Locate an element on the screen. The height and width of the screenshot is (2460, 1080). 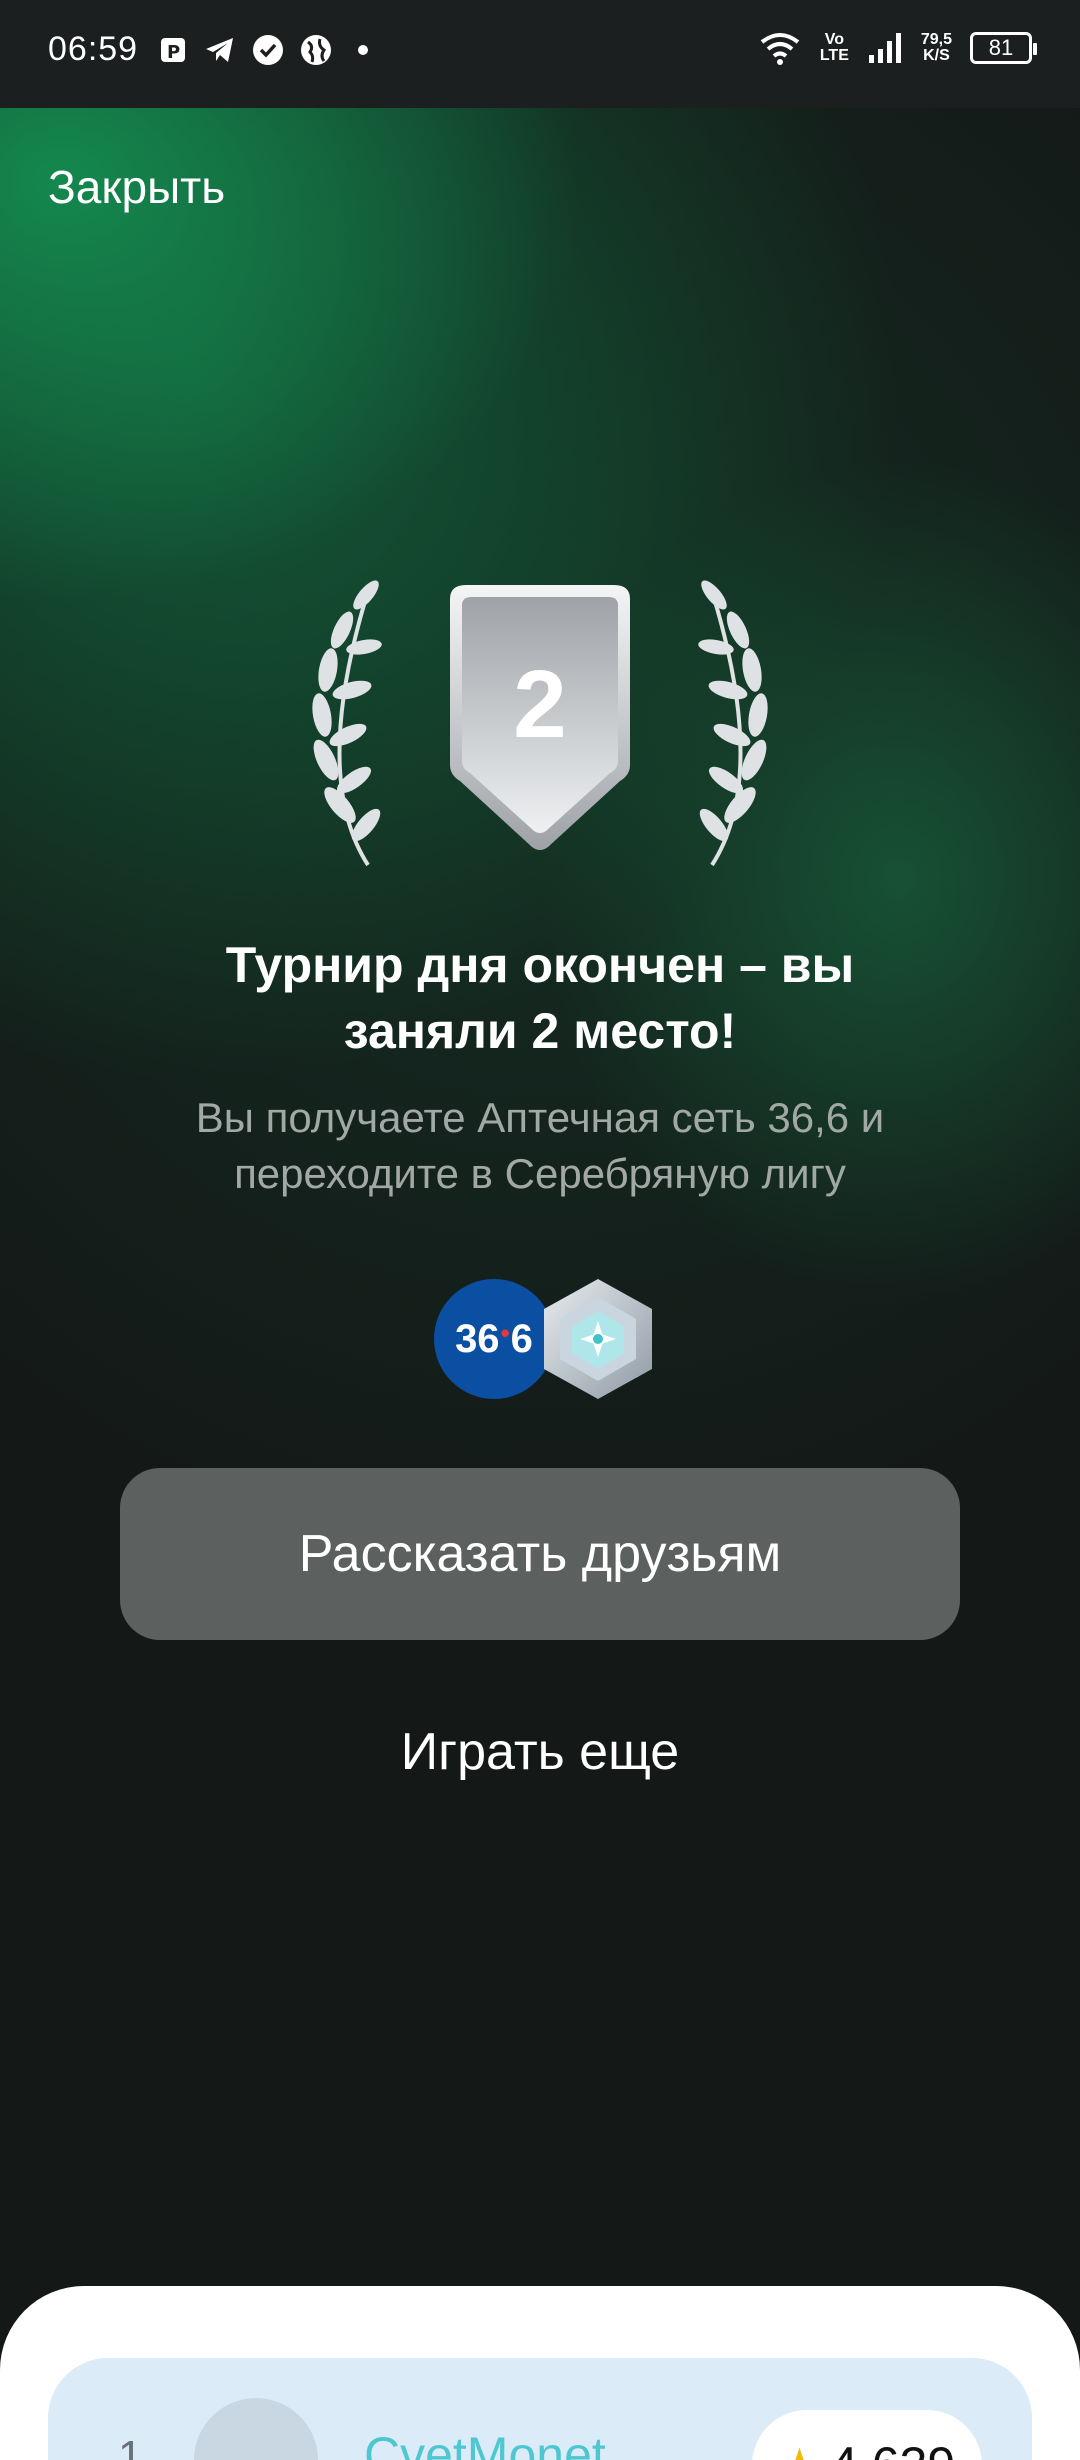
star-icon: ★ is located at coordinates (799, 2449).